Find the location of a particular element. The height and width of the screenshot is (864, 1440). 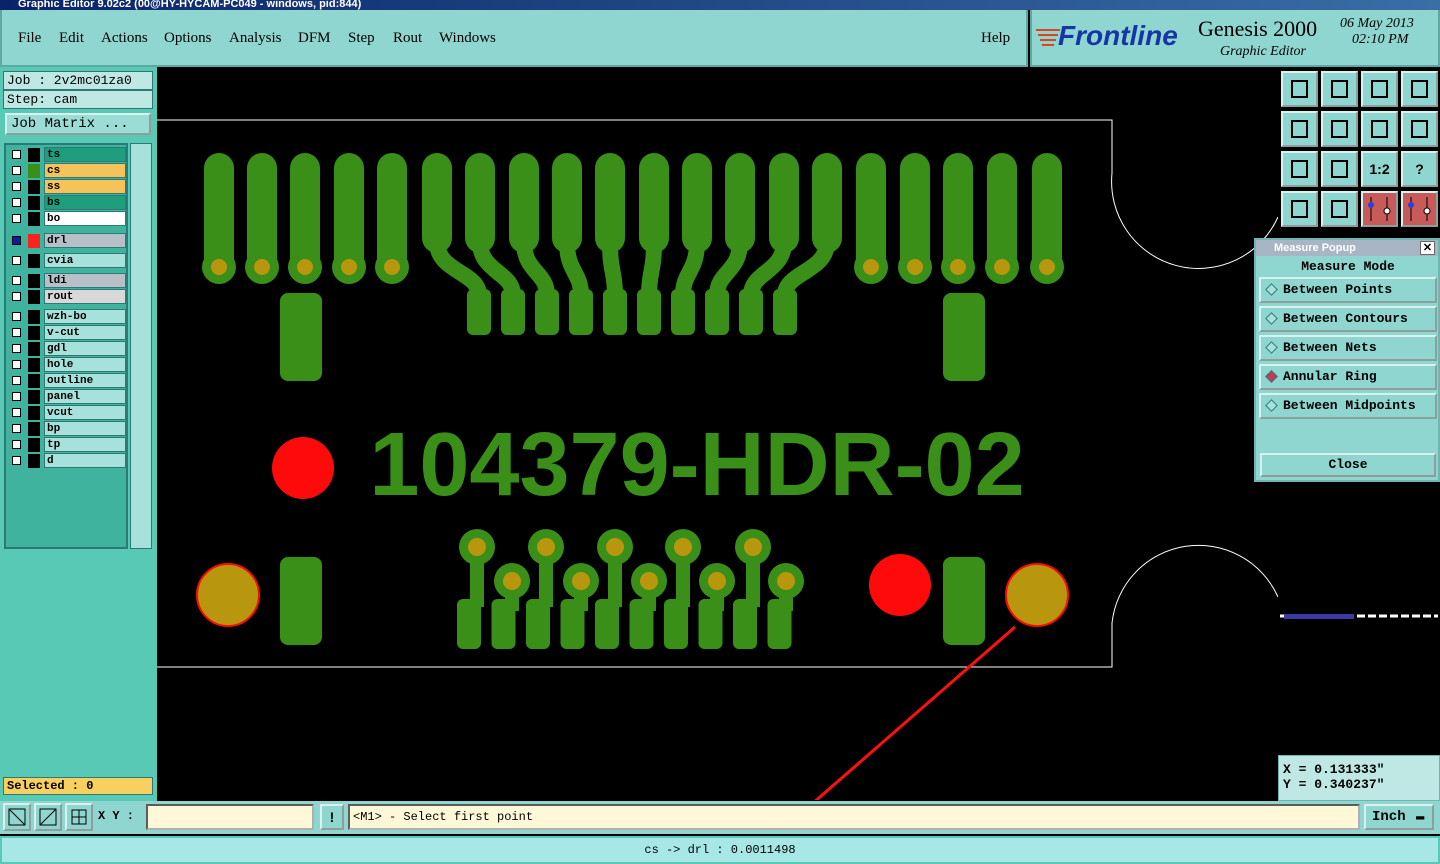

layer-row-v-cut: v-cut is located at coordinates (68, 332).